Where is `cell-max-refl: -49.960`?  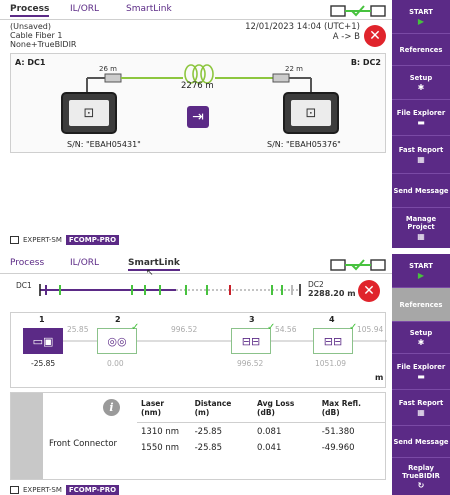 cell-max-refl: -49.960 is located at coordinates (338, 448).